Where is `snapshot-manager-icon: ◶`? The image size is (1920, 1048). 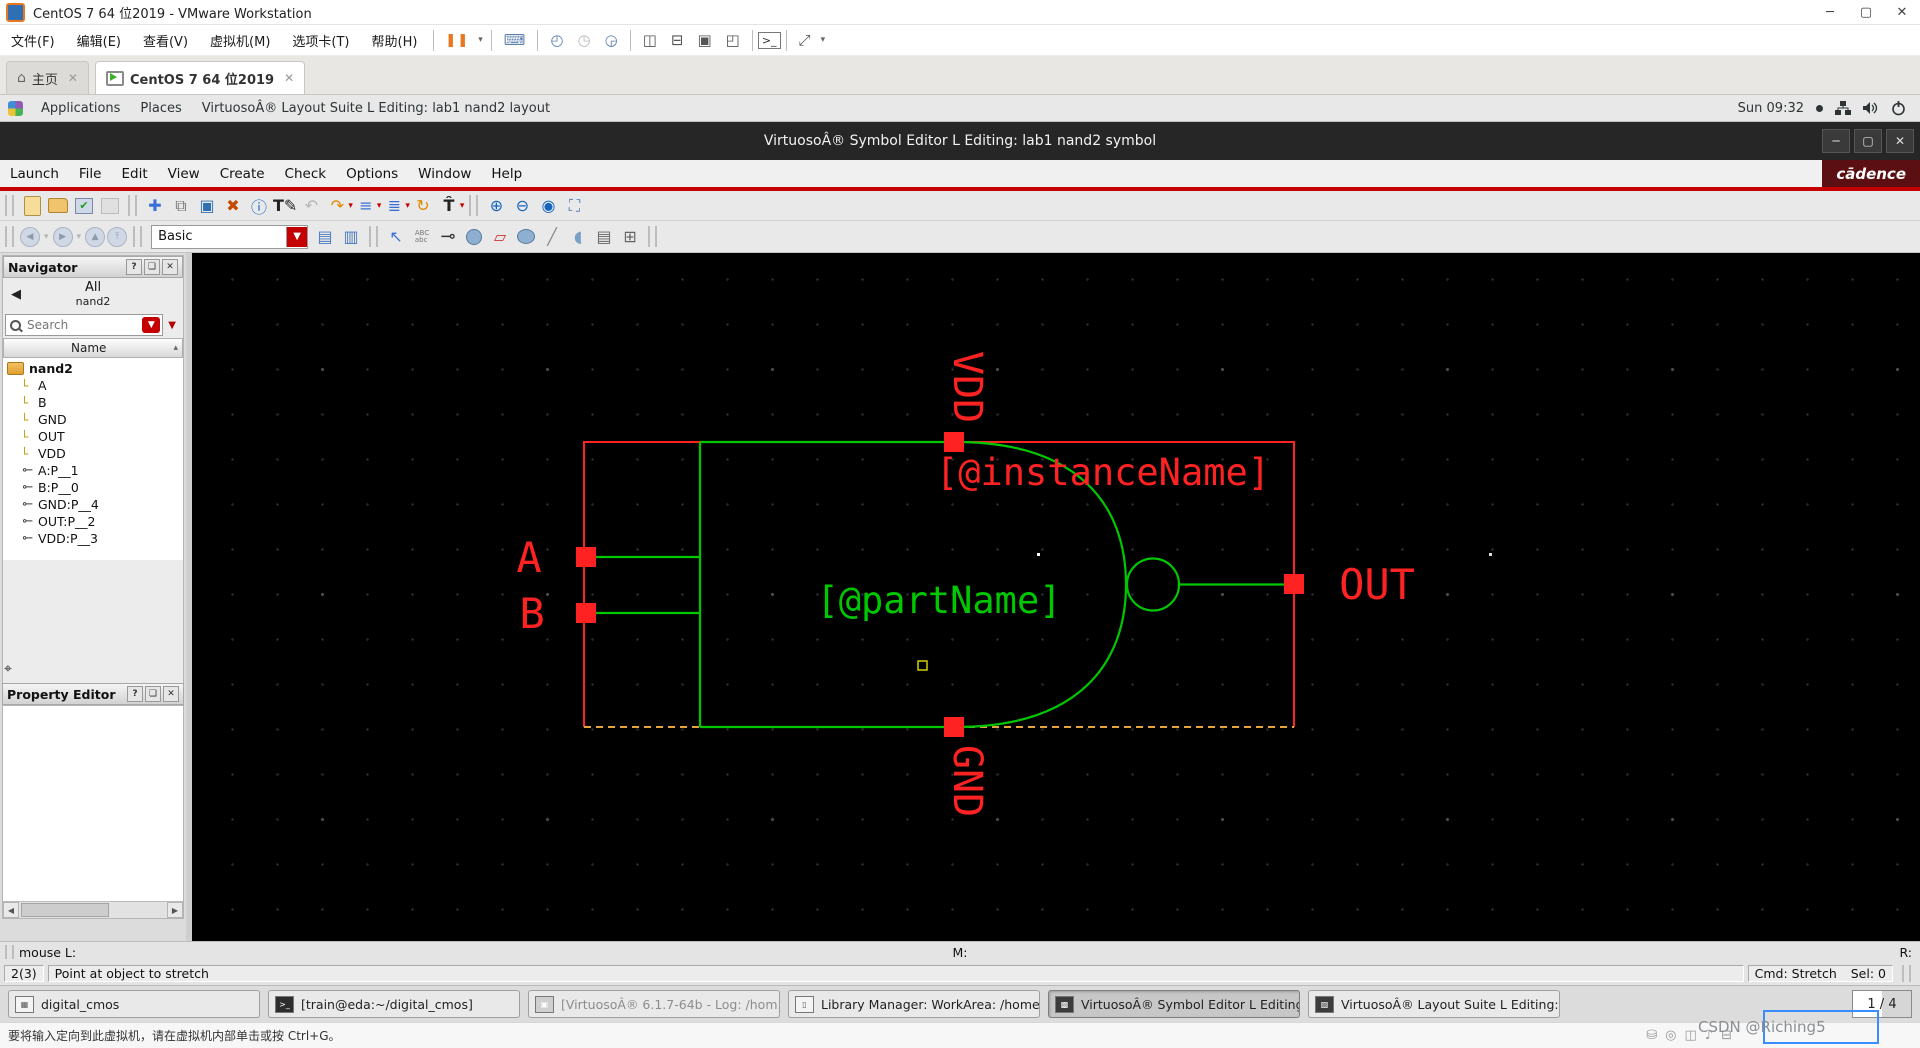
snapshot-manager-icon: ◶ is located at coordinates (611, 40).